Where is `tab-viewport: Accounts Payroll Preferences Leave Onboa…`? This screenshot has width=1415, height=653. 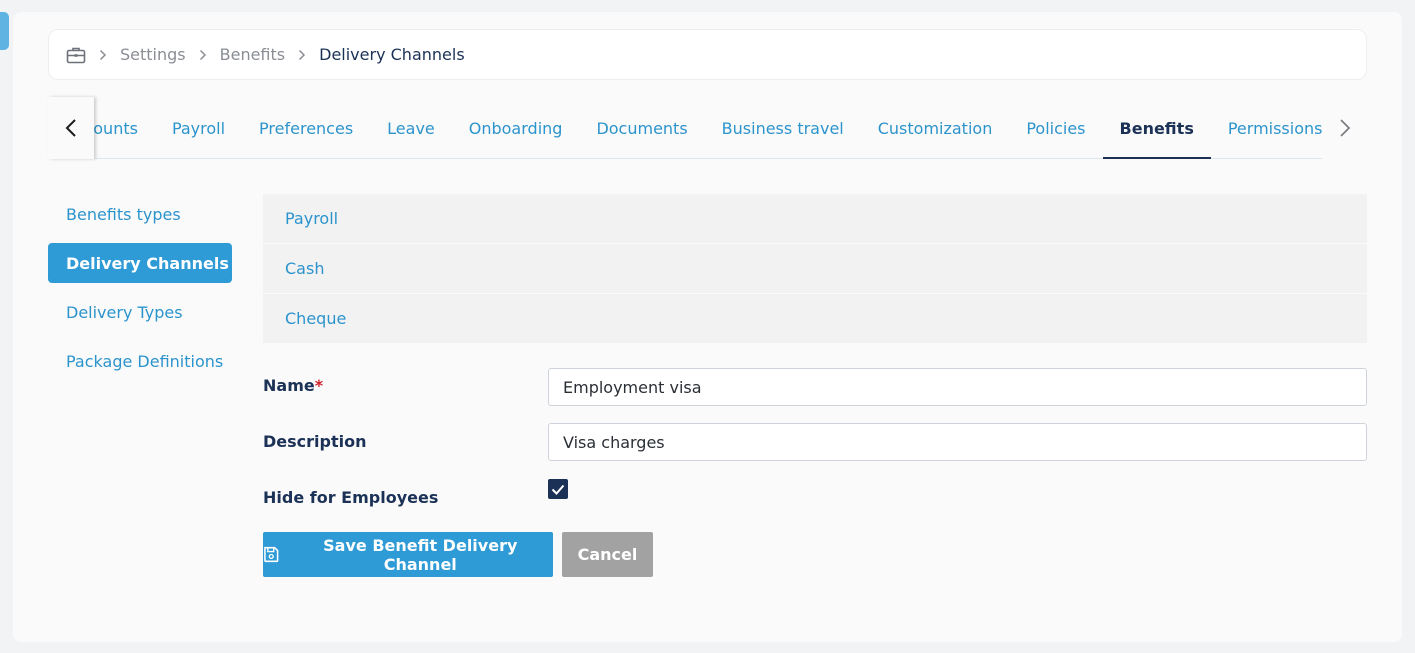
tab-viewport: Accounts Payroll Preferences Leave Onboa… is located at coordinates (708, 128).